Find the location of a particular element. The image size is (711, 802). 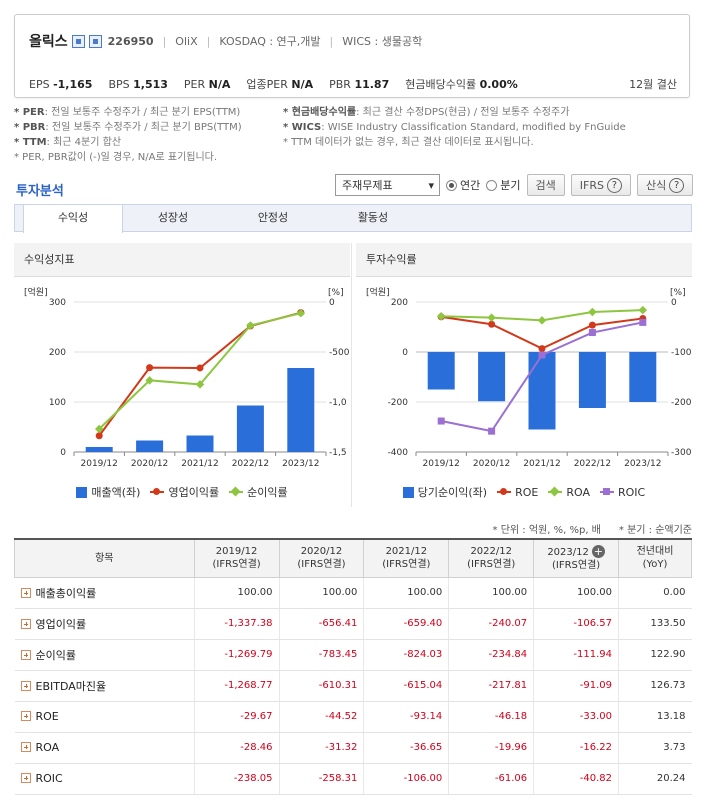

x-tick-label: 2021/12 is located at coordinates (199, 464).